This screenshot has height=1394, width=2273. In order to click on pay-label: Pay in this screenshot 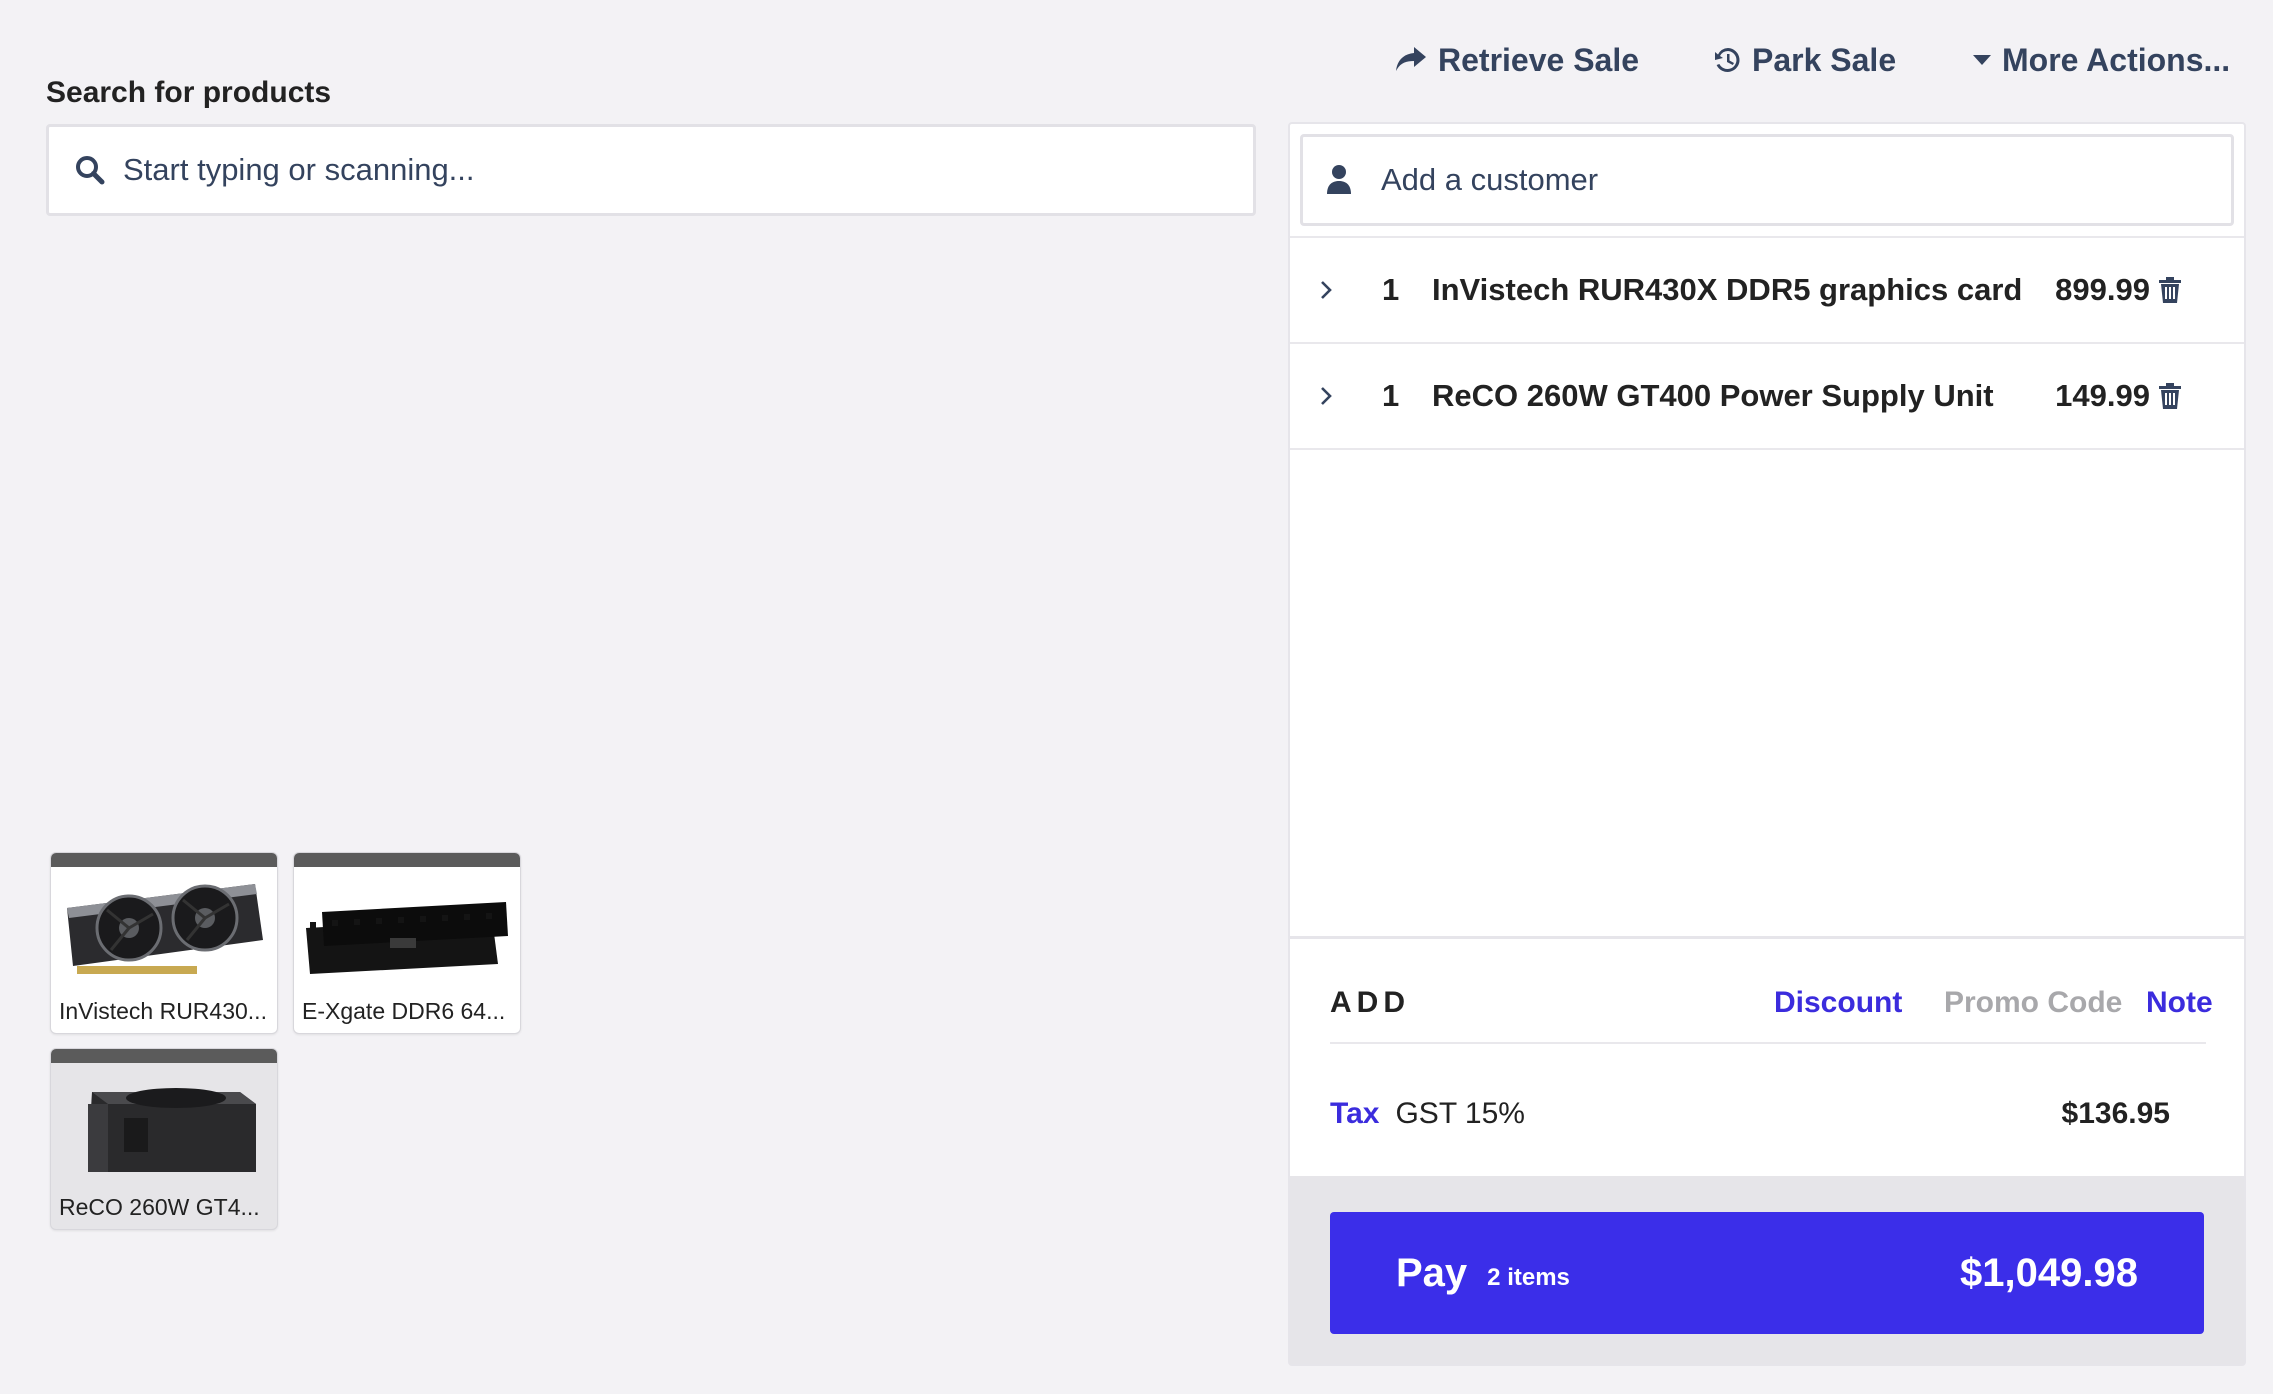, I will do `click(1432, 1272)`.